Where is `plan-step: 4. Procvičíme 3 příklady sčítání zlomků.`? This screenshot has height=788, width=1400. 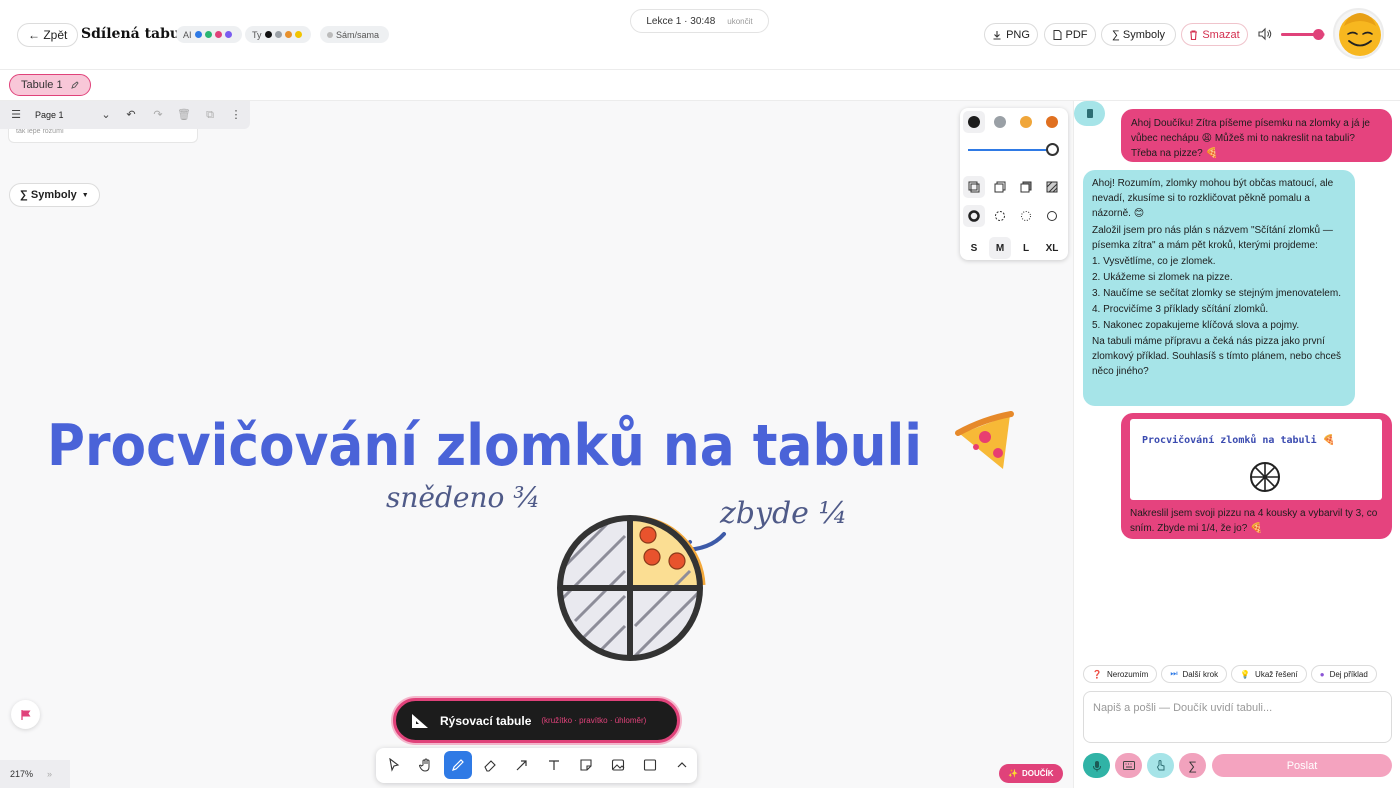
plan-step: 4. Procvičíme 3 příklady sčítání zlomků. is located at coordinates (1180, 309).